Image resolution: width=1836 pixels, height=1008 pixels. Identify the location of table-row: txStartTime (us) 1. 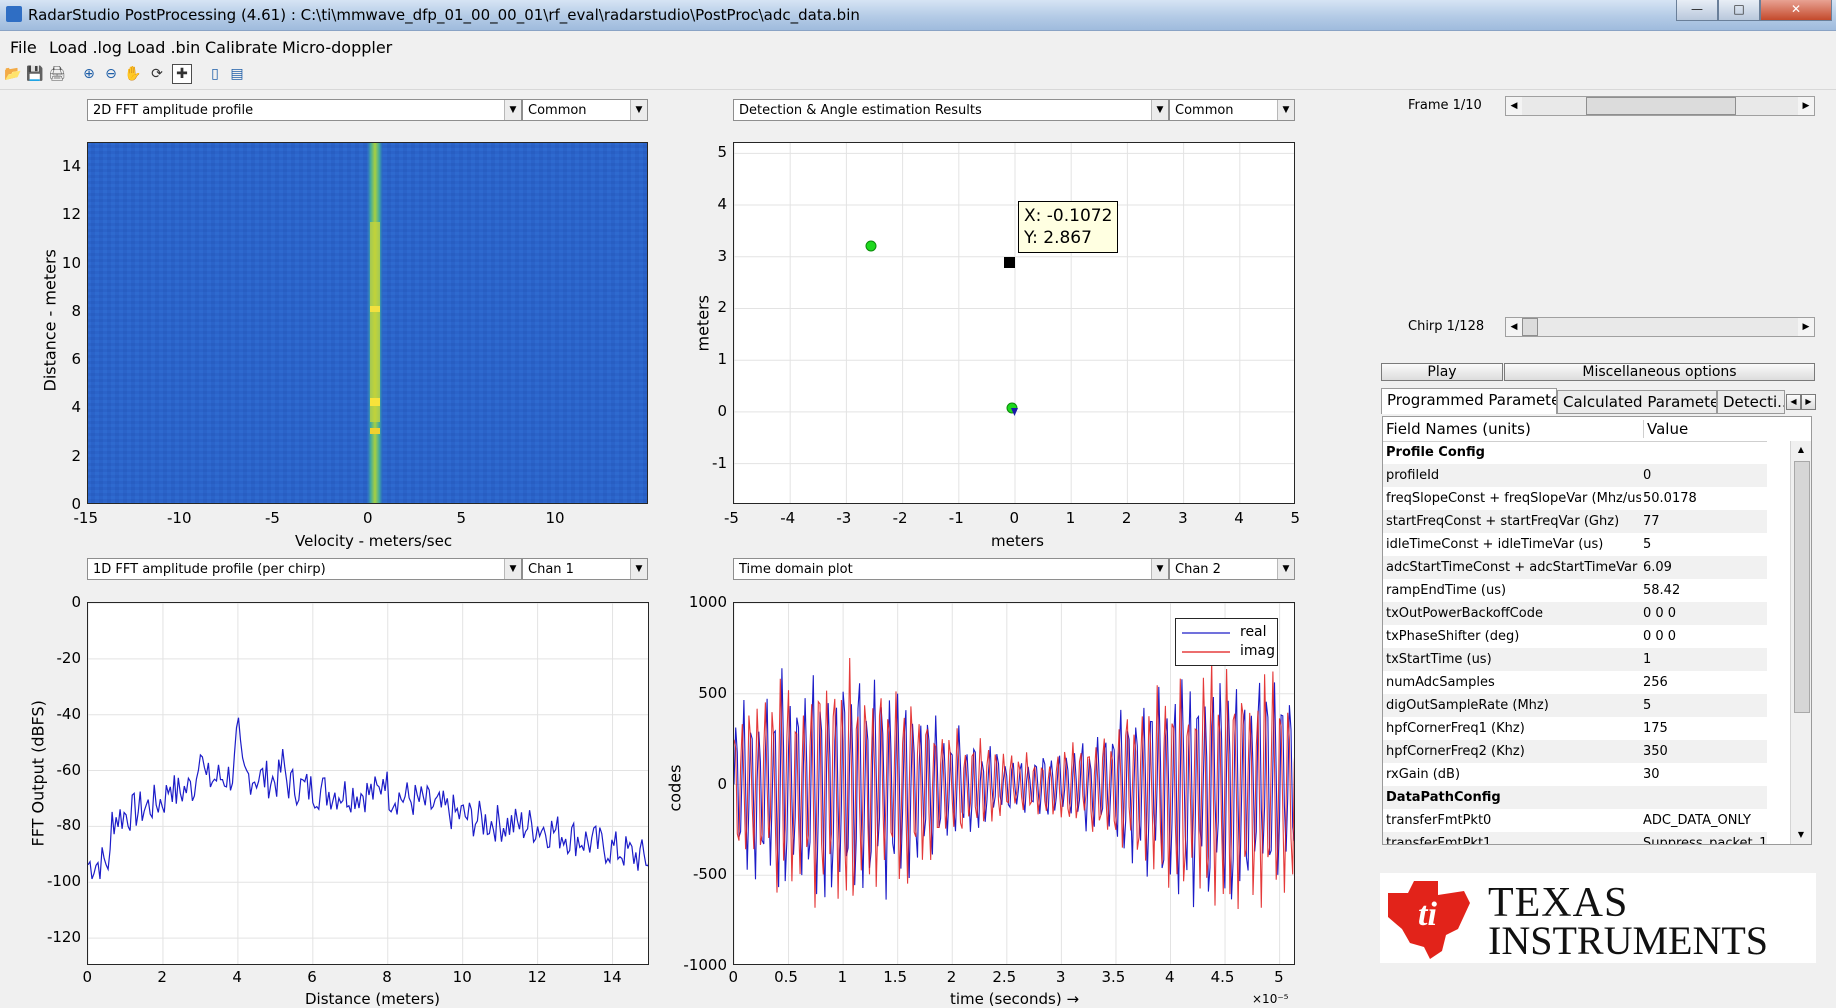
(1575, 659).